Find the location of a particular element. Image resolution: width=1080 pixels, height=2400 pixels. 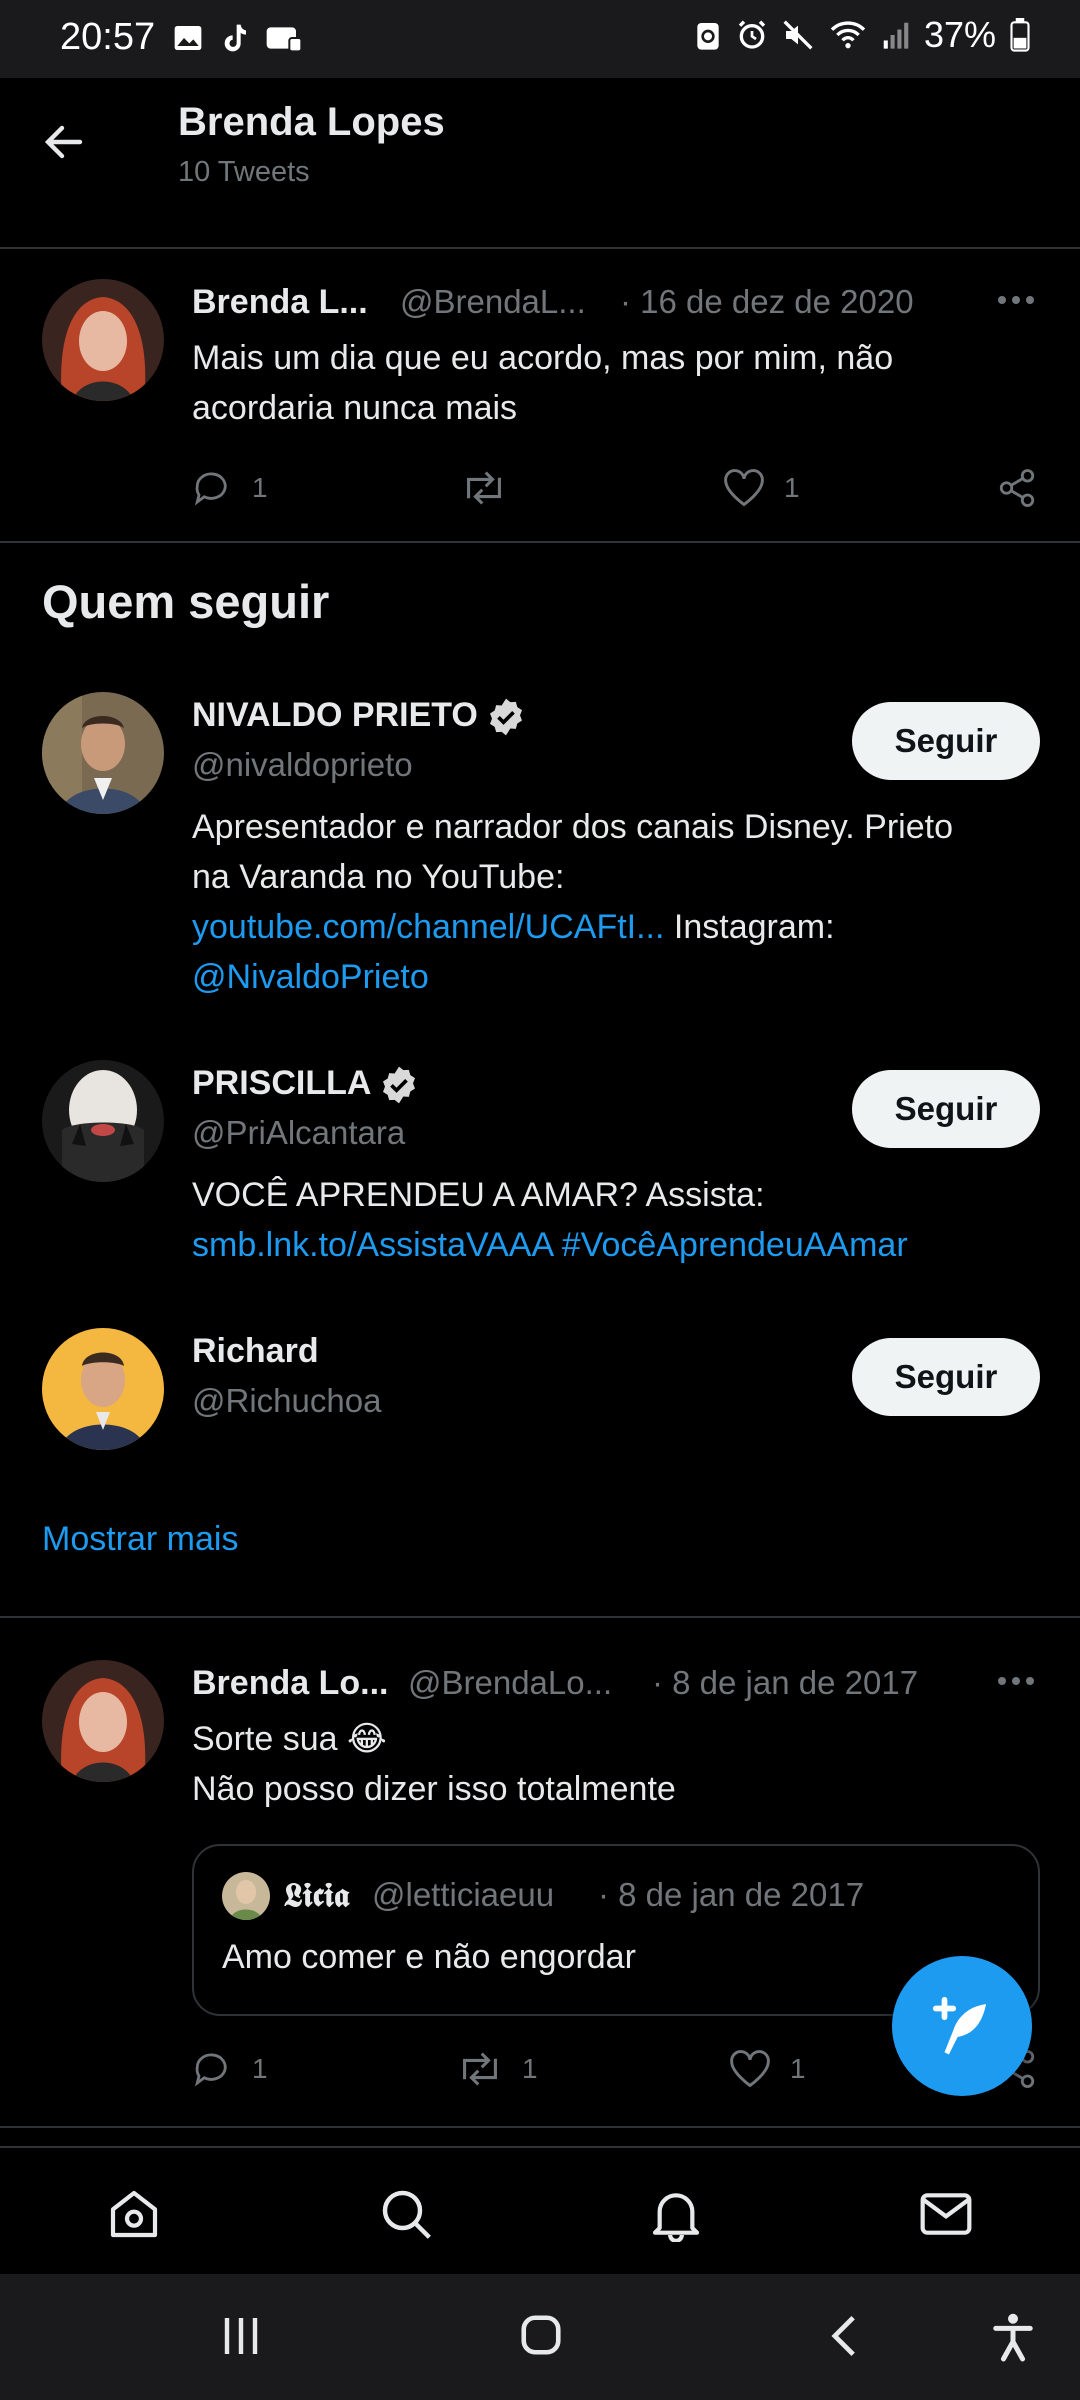

follow-suggestion: Richard @Richuchoa Seguir is located at coordinates (540, 1386).